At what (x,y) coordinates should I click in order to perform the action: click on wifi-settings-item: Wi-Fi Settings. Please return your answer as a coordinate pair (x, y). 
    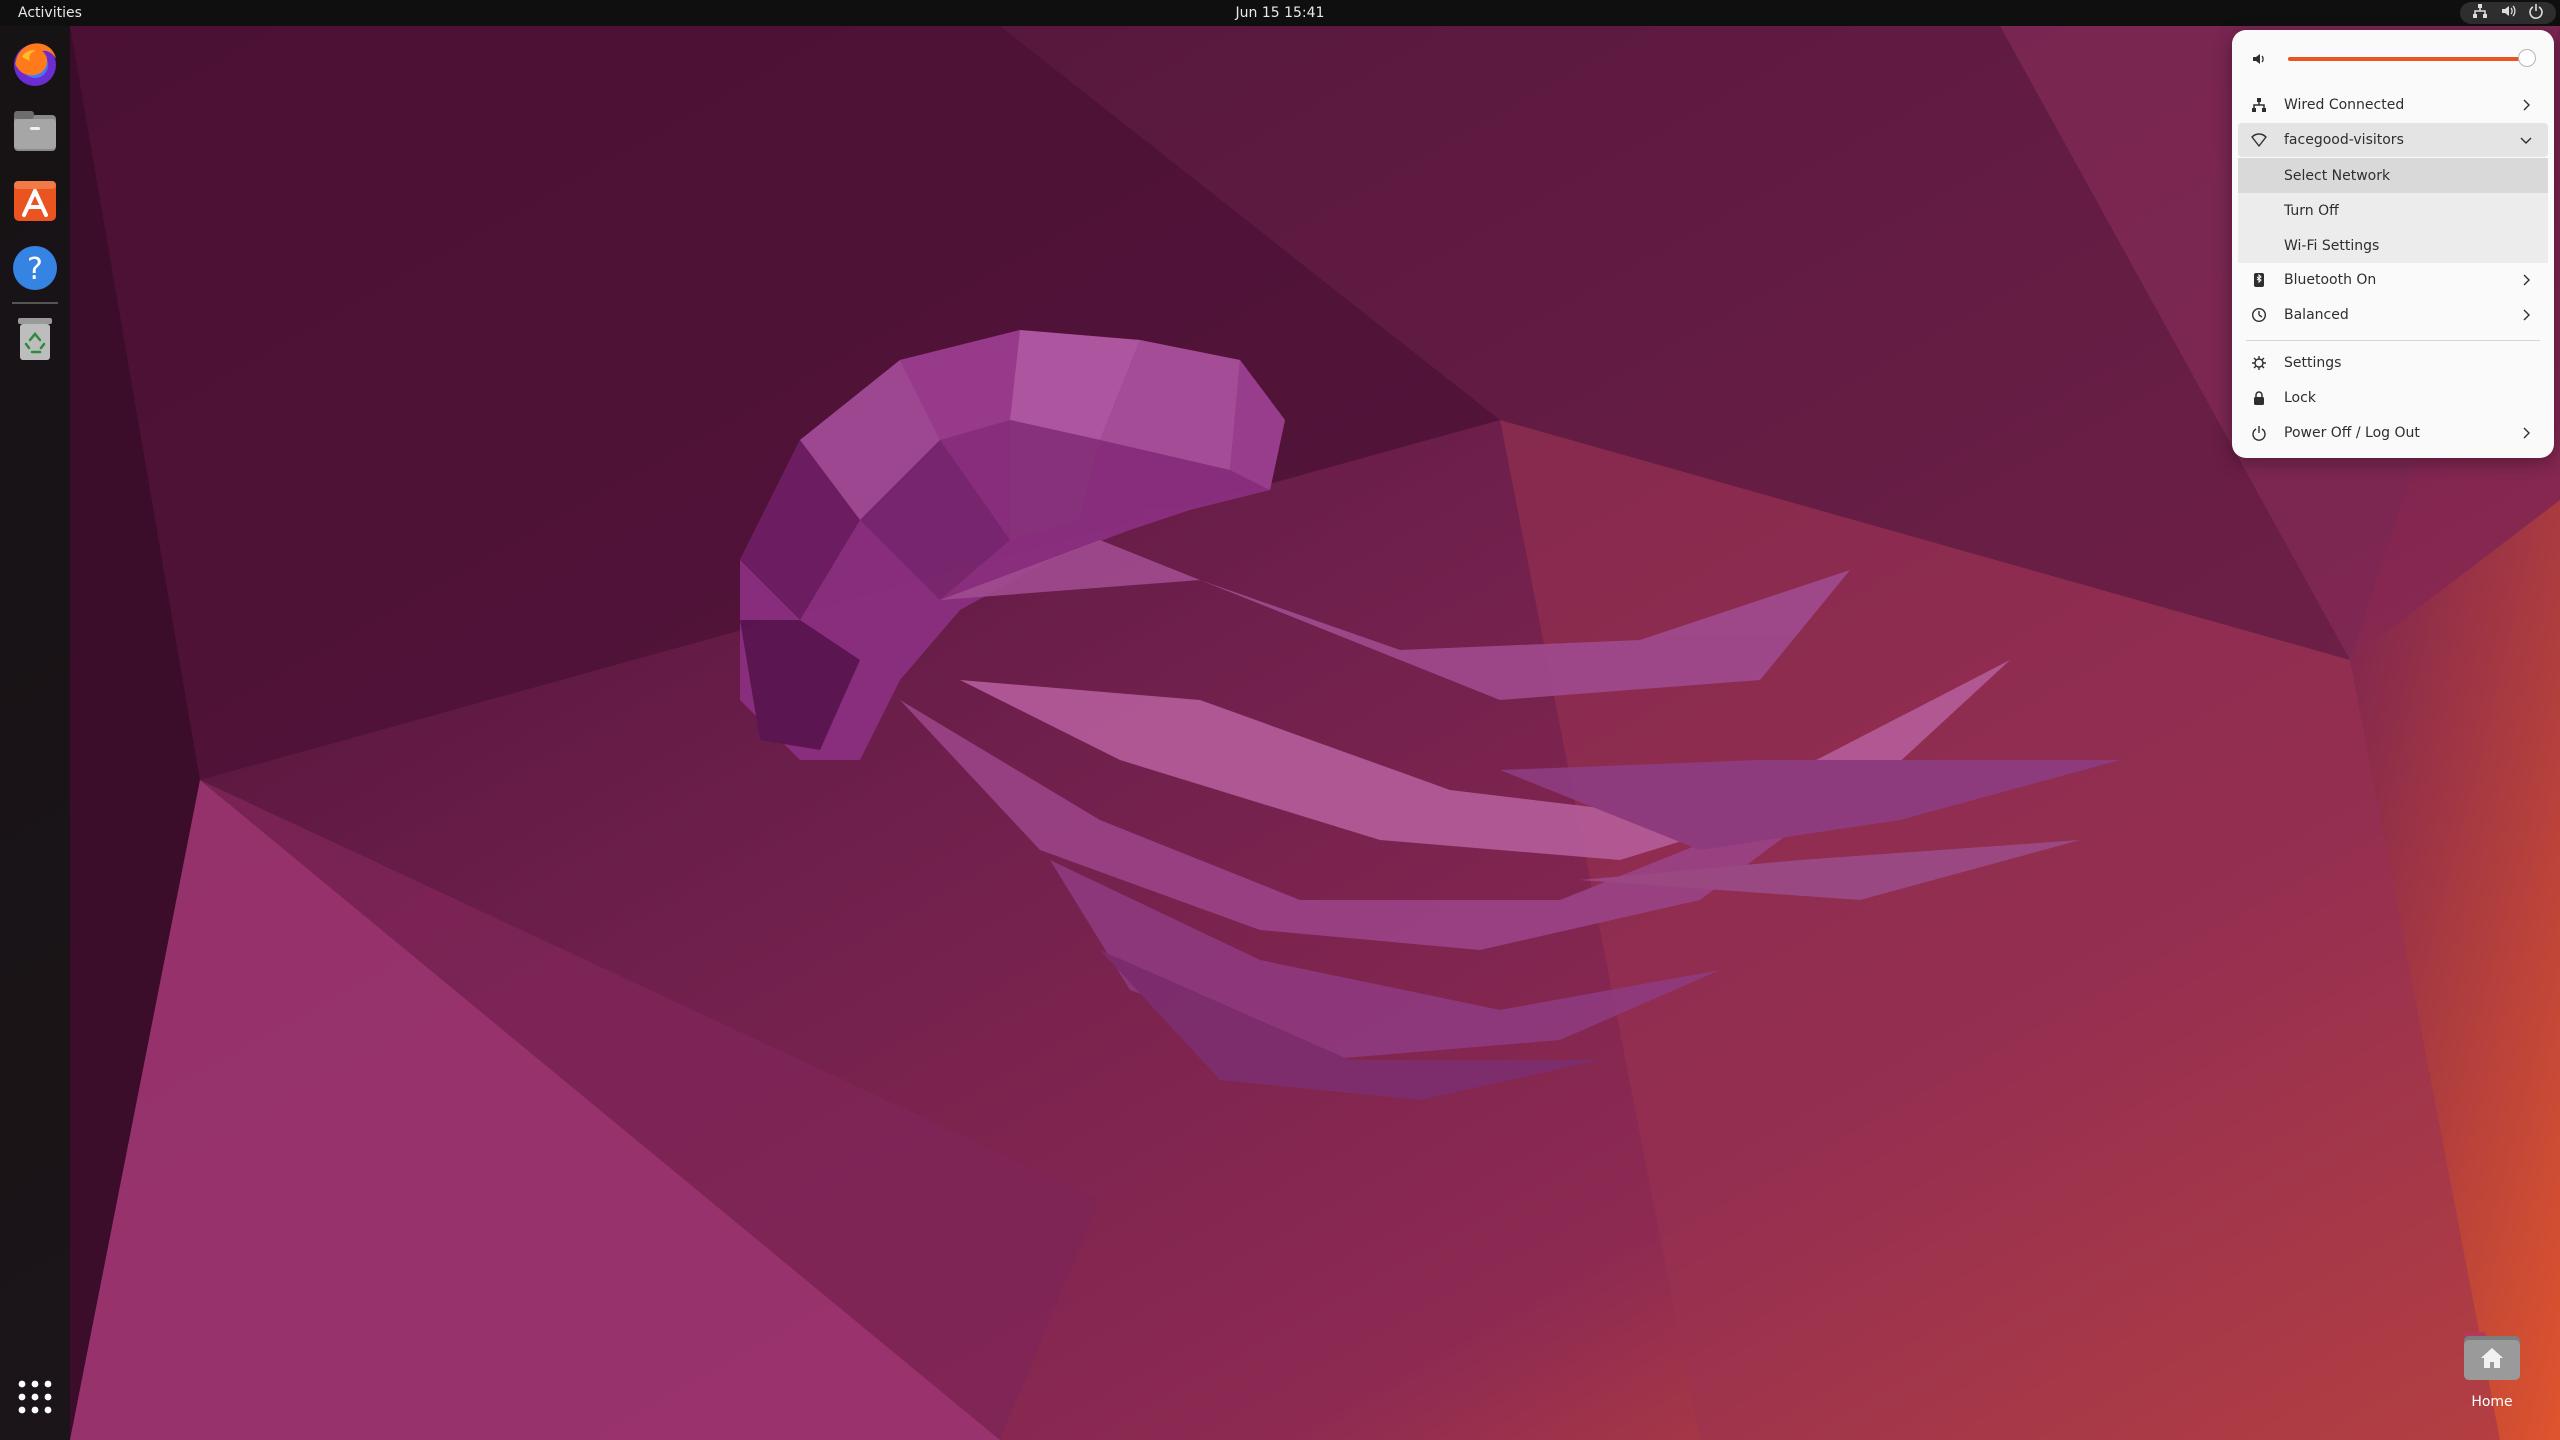
    Looking at the image, I should click on (2393, 245).